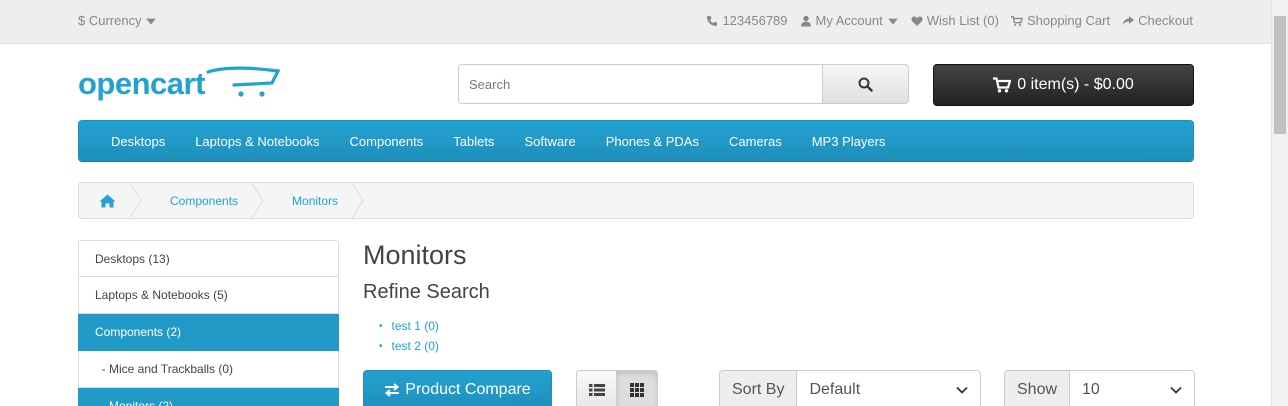 The height and width of the screenshot is (406, 1288). Describe the element at coordinates (141, 83) in the screenshot. I see `logo-text: opencart` at that location.